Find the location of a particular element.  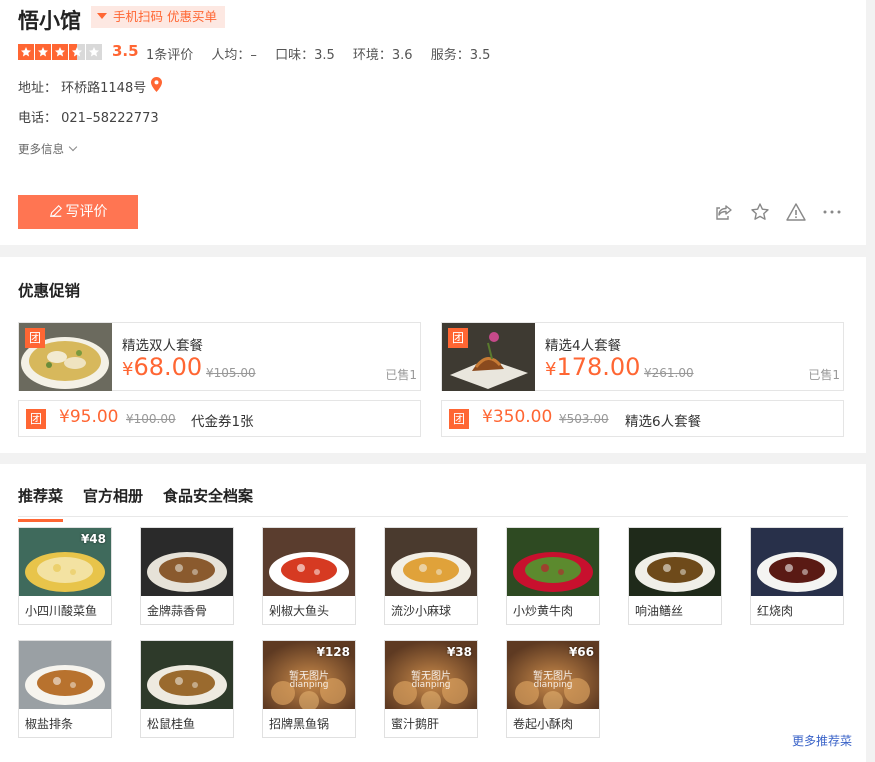

deal-item: 团 精选双人套餐 ¥68.00 ¥105.00 已售1 is located at coordinates (219, 356).